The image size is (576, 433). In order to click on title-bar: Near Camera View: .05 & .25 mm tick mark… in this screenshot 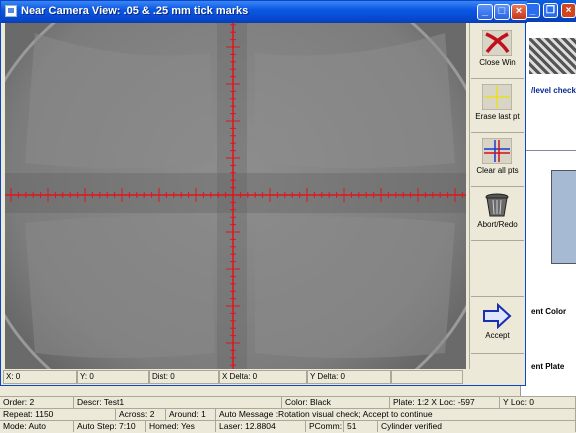, I will do `click(264, 12)`.